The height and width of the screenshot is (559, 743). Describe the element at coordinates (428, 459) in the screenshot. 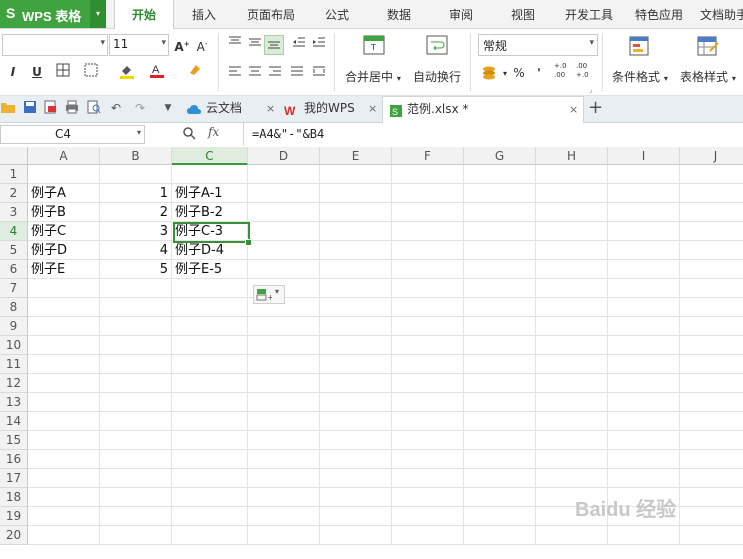

I see `cell-f16` at that location.